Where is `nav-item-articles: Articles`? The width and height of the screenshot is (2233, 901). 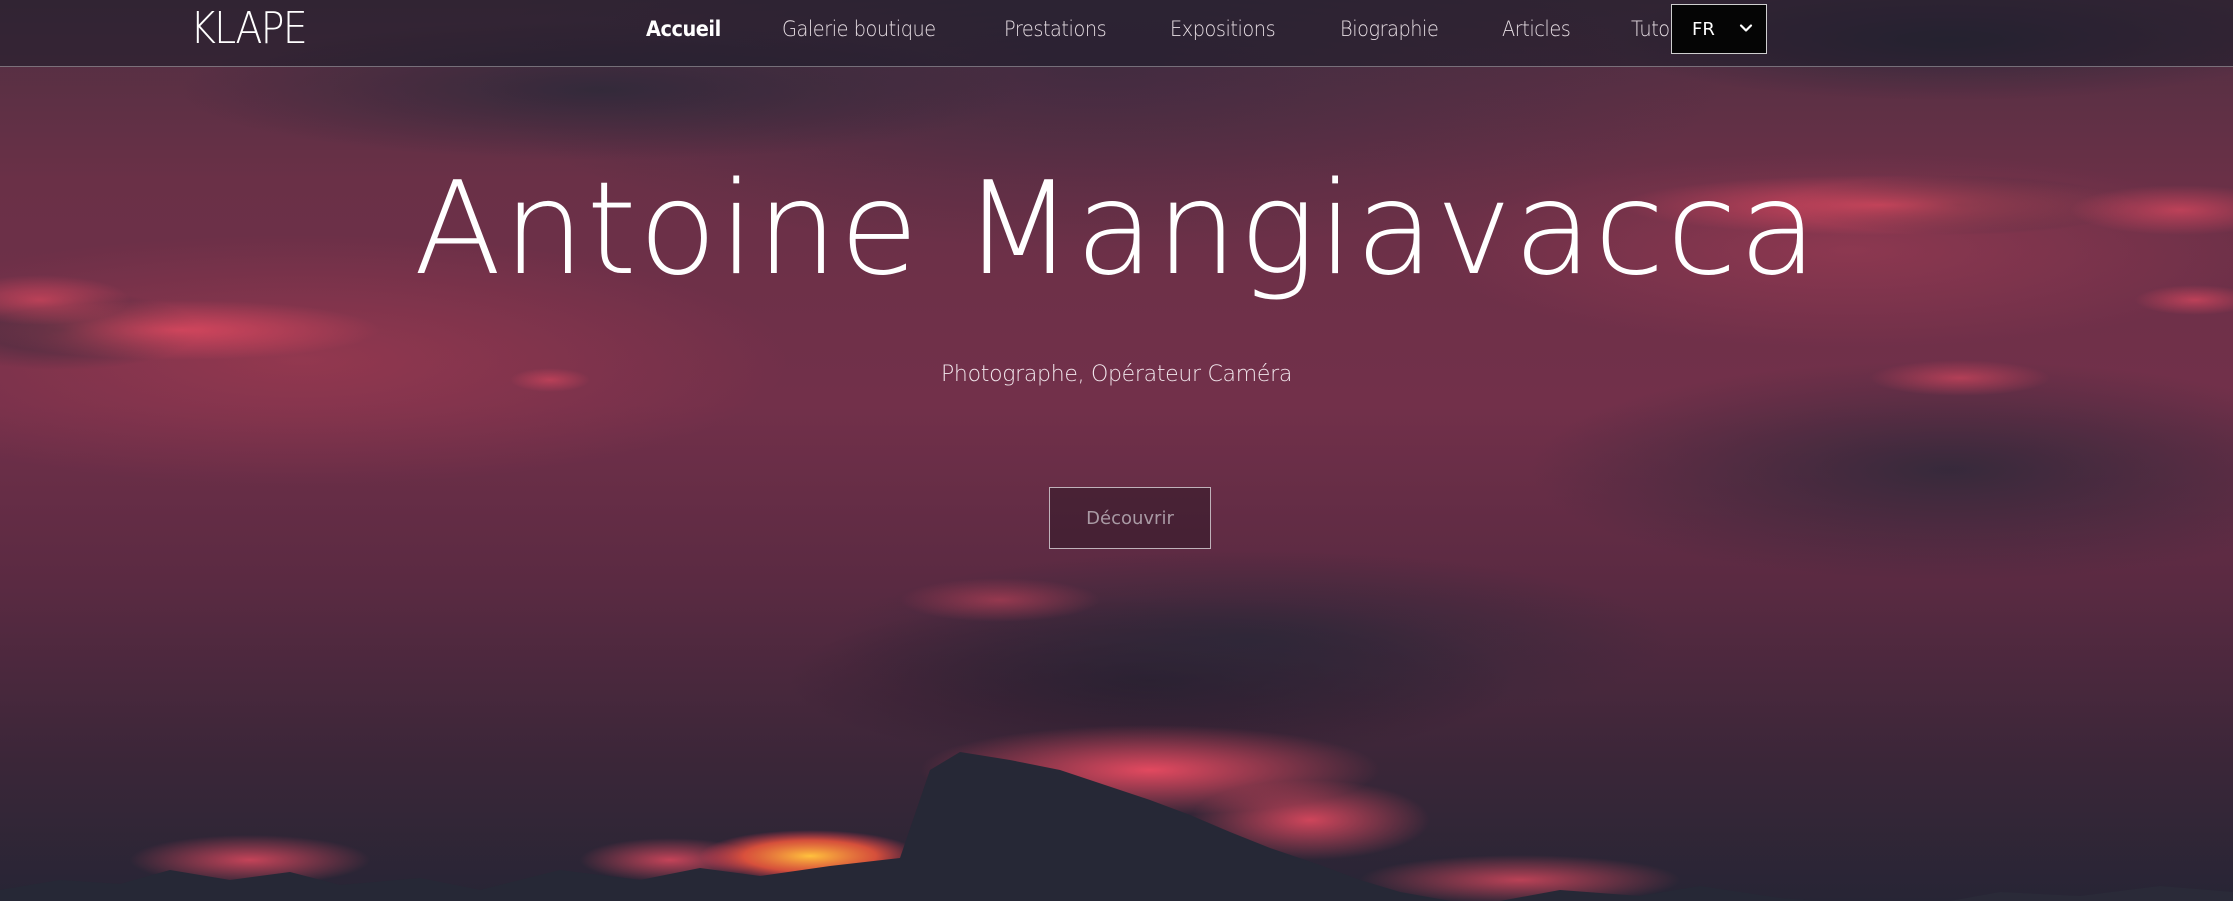
nav-item-articles: Articles is located at coordinates (1536, 29).